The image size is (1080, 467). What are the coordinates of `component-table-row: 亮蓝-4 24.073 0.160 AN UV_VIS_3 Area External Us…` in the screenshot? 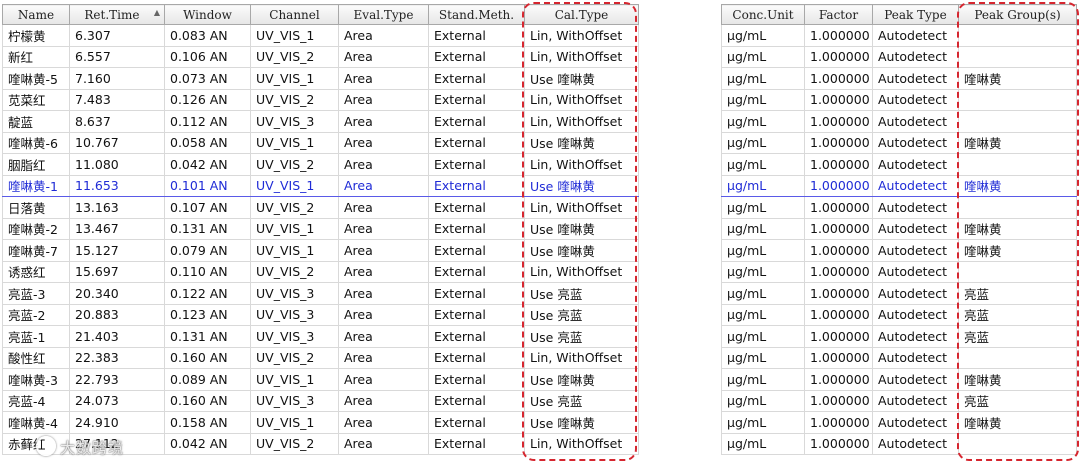 It's located at (320, 401).